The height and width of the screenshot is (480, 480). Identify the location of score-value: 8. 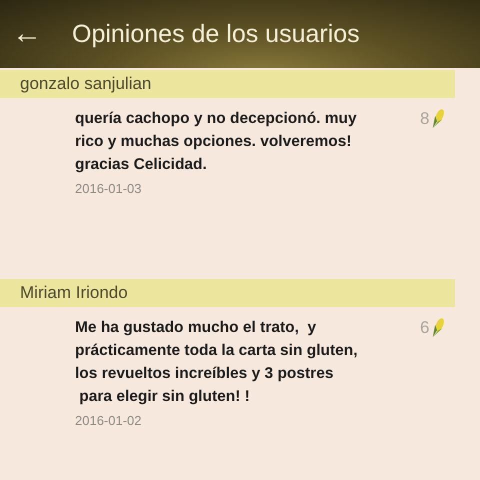
(425, 119).